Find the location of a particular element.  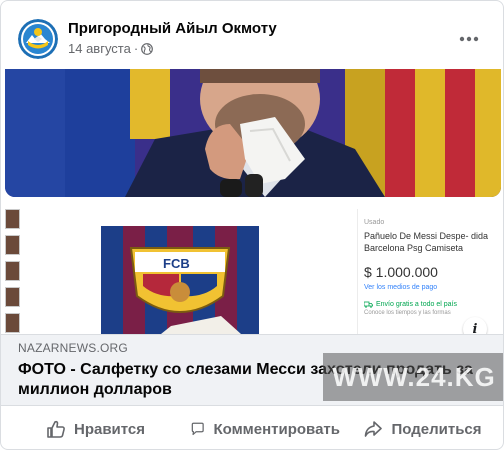

listing-shipping: Envío gratis a todo el país is located at coordinates (433, 304).